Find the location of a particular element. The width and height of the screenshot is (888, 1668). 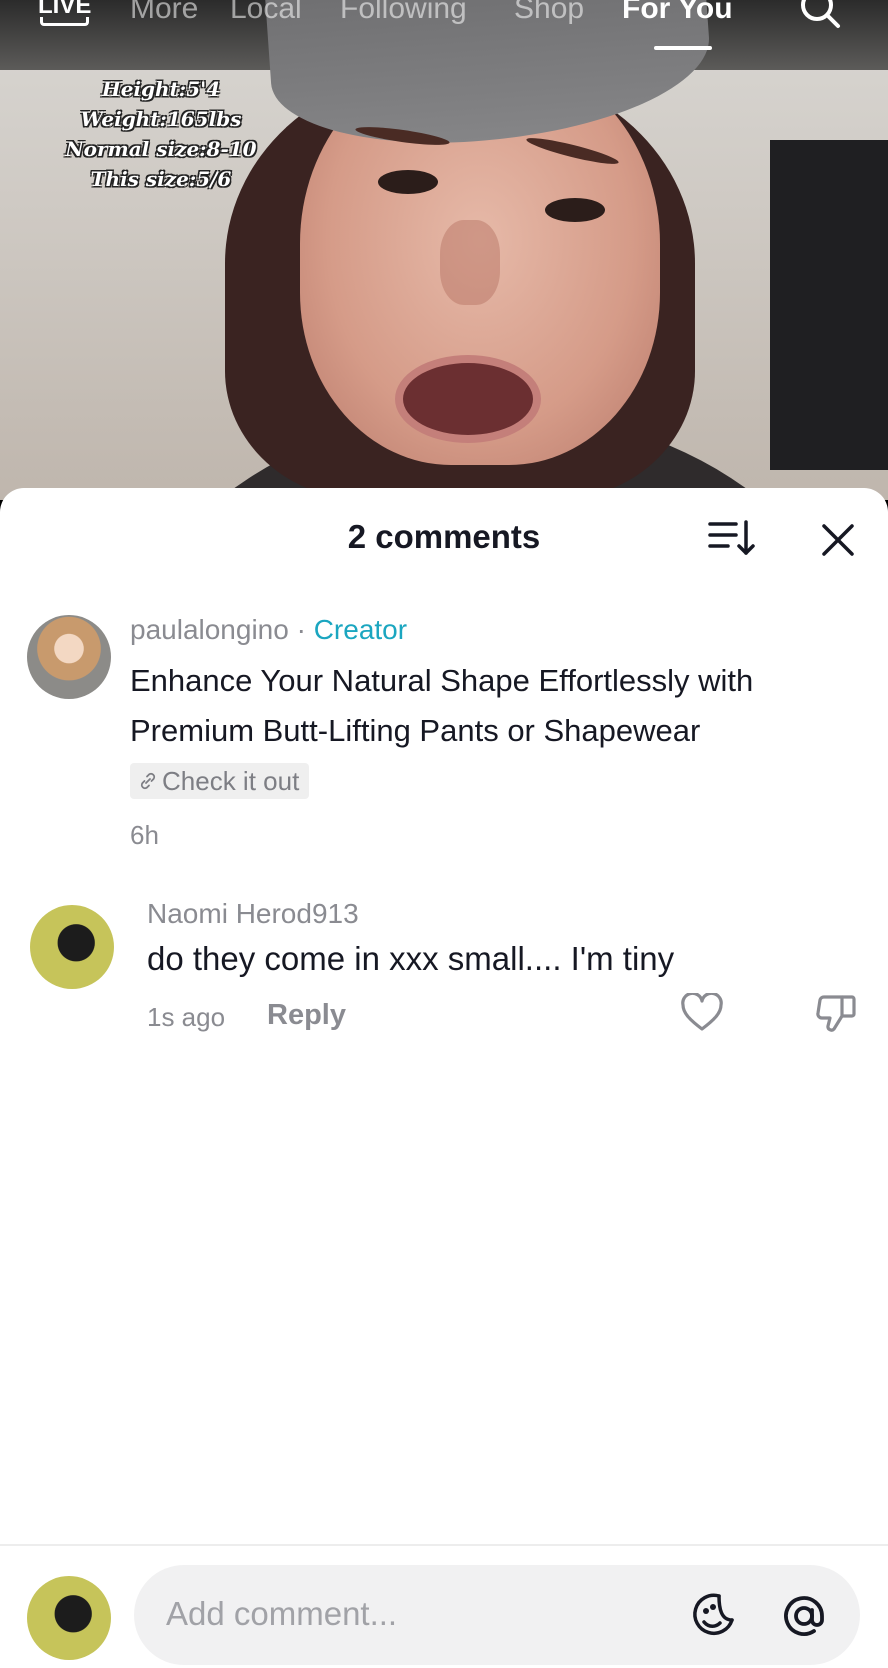

overlay-line-weight: Weight:165lbs is located at coordinates (161, 119).